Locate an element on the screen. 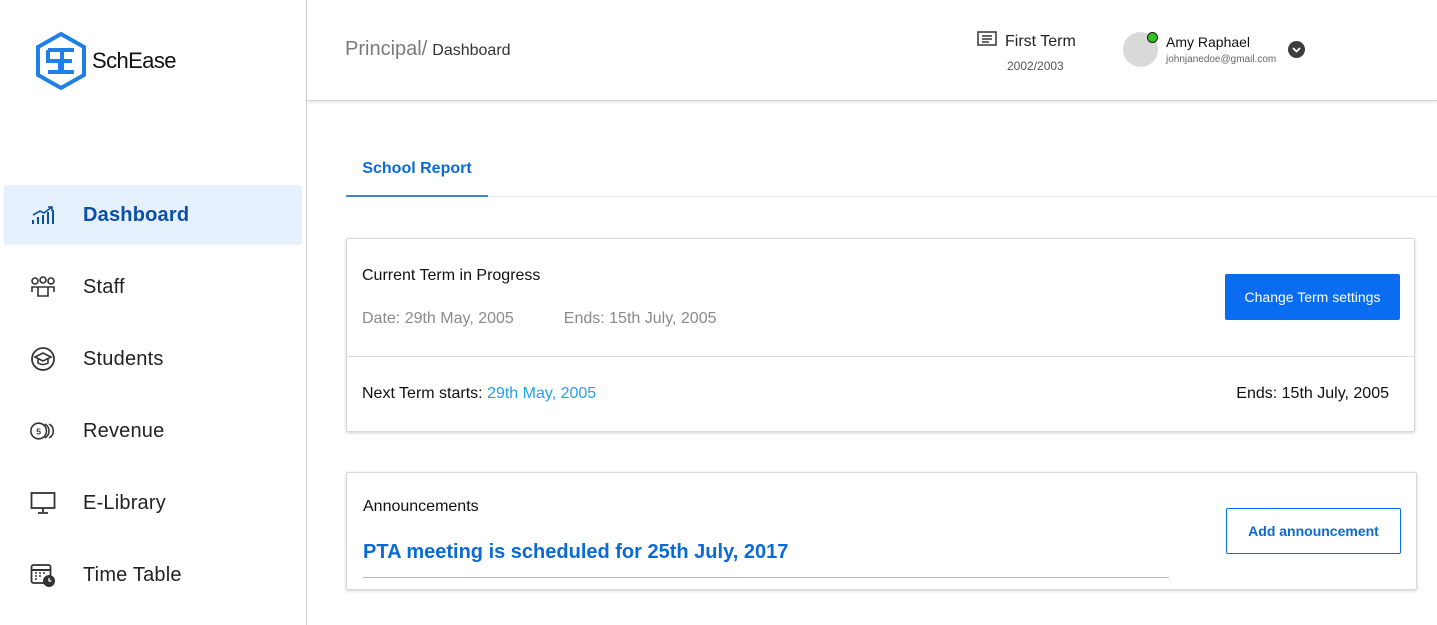 Image resolution: width=1437 pixels, height=625 pixels. change-term-settings-button: Change Term settings is located at coordinates (1312, 297).